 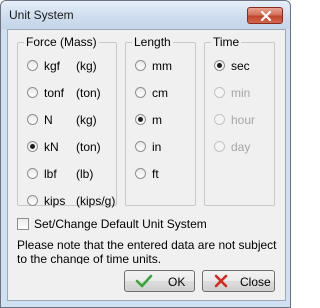 I want to click on mass-unit-label: (kips/g), so click(x=96, y=201).